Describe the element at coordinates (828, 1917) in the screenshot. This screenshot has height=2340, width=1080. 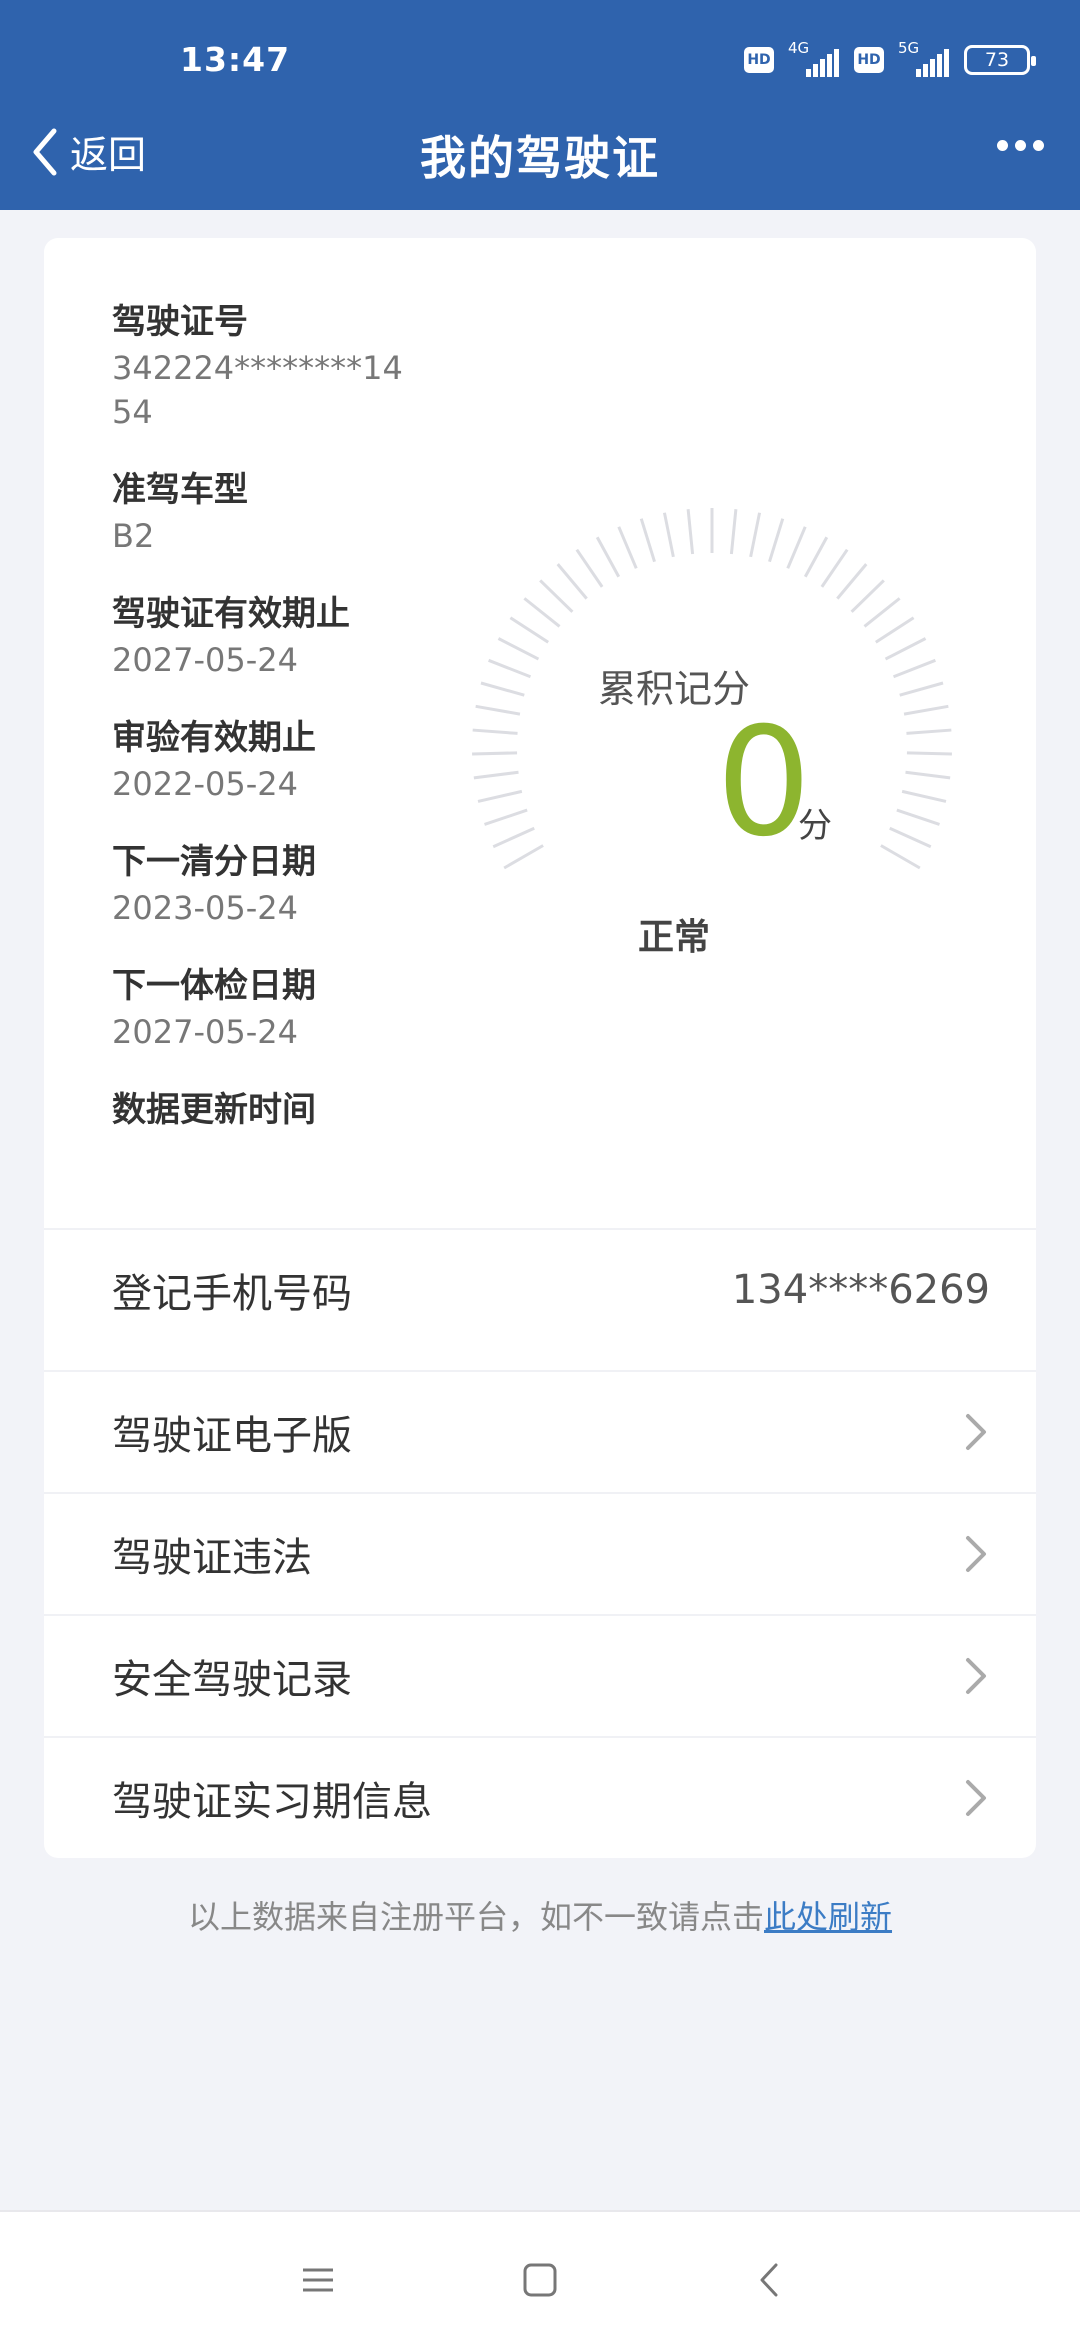
I see `refresh-link: 此处刷新` at that location.